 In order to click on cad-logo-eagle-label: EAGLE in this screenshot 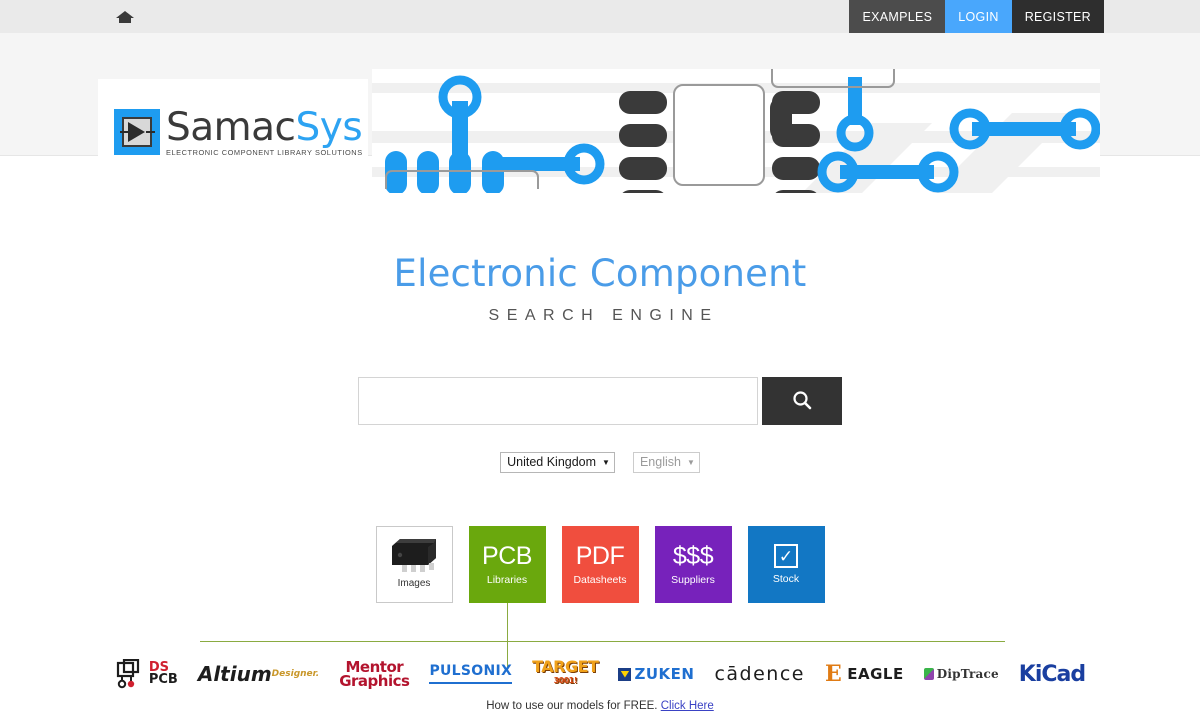, I will do `click(875, 674)`.